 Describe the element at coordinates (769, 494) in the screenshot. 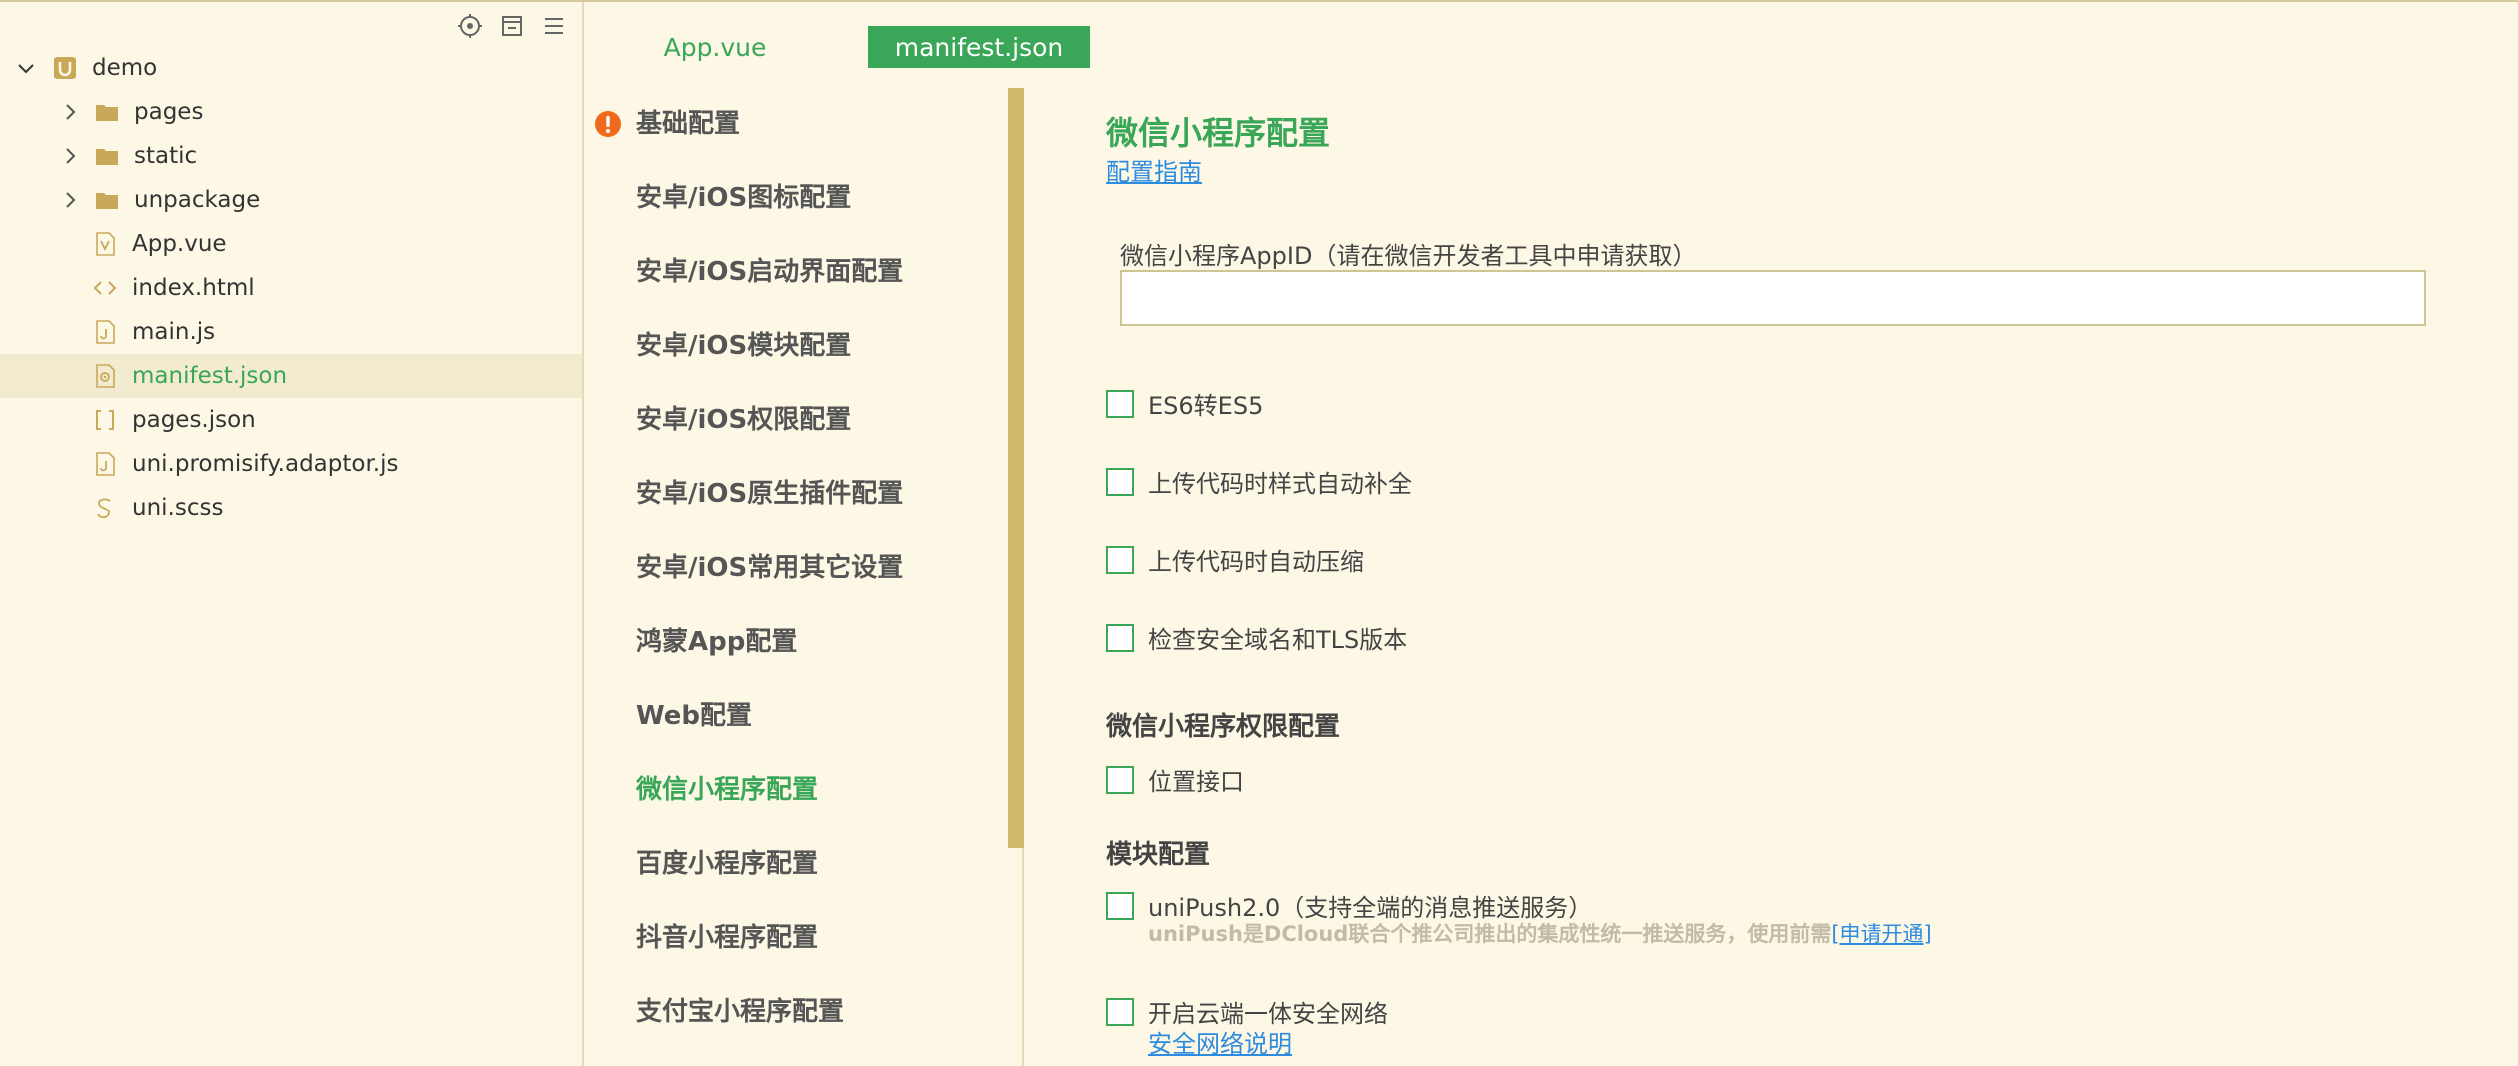

I see `nav-item-native-plugins: 安卓/iOS原生插件配置` at that location.